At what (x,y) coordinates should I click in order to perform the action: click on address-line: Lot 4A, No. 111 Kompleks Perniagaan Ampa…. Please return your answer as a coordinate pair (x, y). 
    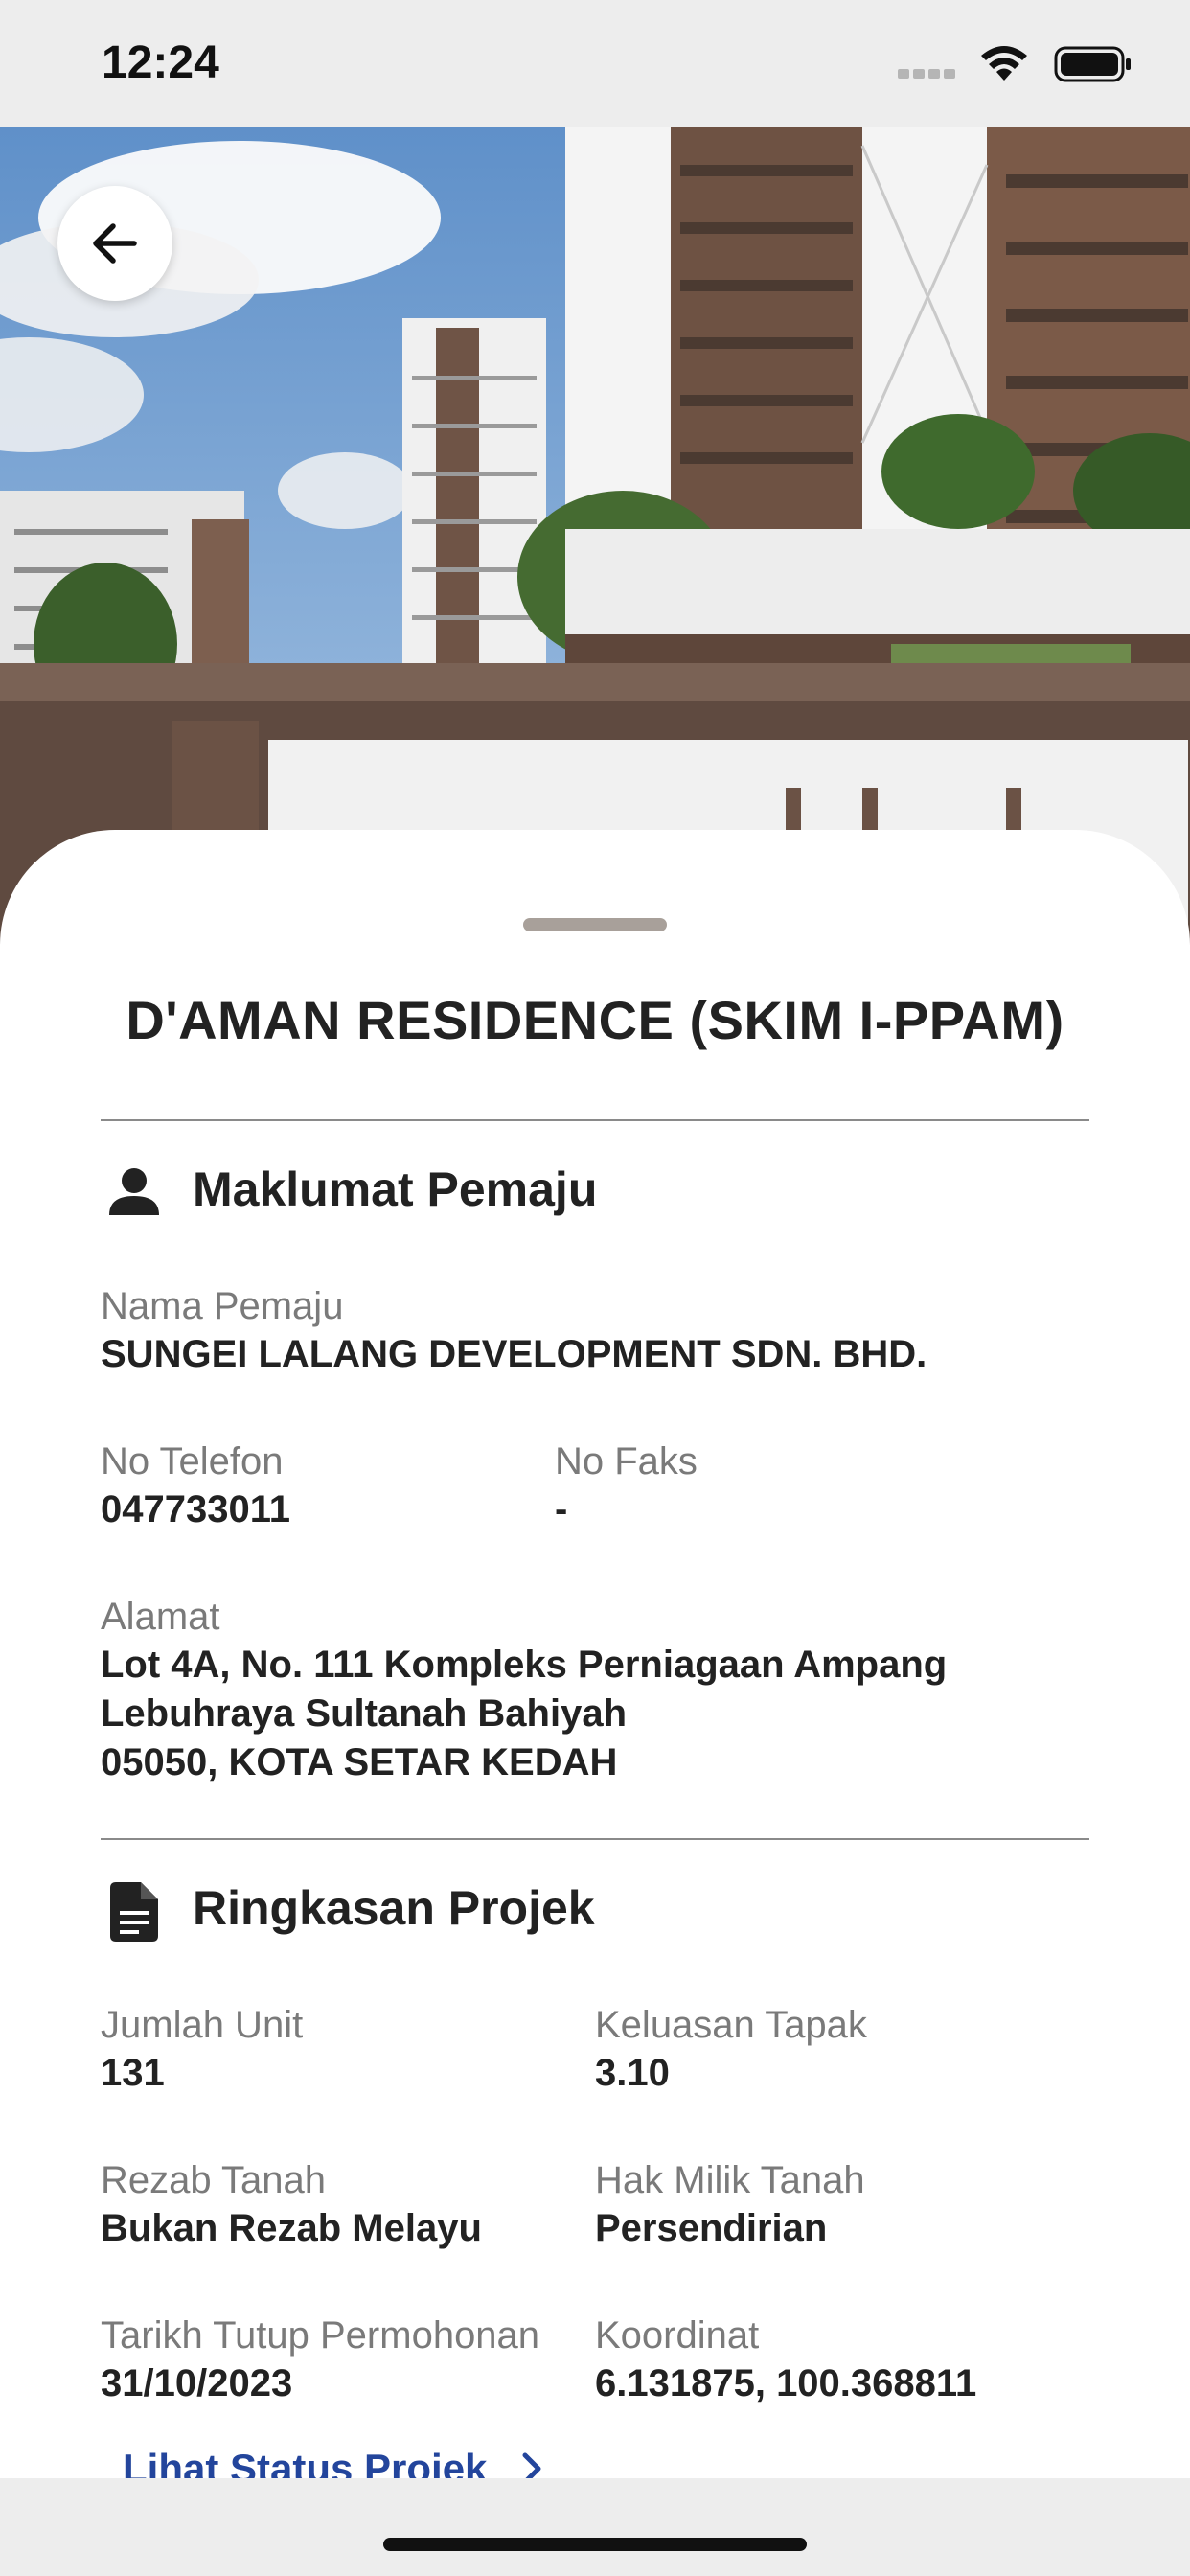
    Looking at the image, I should click on (525, 1665).